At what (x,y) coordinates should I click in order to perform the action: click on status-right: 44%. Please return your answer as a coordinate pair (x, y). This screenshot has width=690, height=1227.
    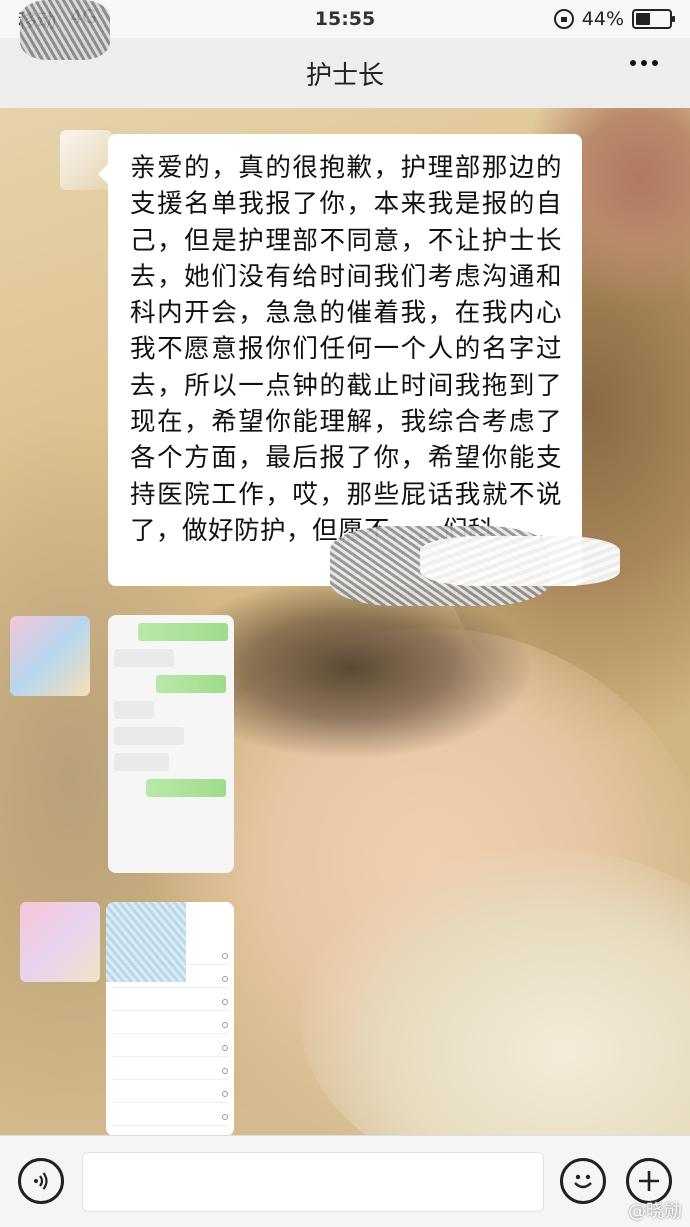
    Looking at the image, I should click on (614, 19).